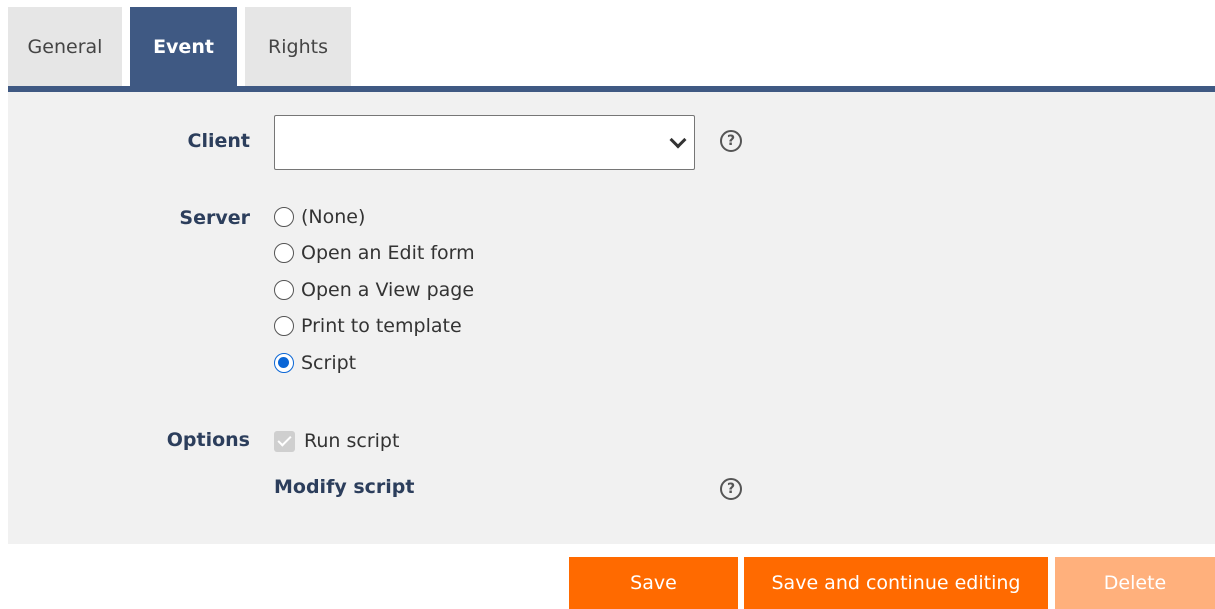 This screenshot has height=609, width=1215. What do you see at coordinates (208, 440) in the screenshot?
I see `options-label: Options` at bounding box center [208, 440].